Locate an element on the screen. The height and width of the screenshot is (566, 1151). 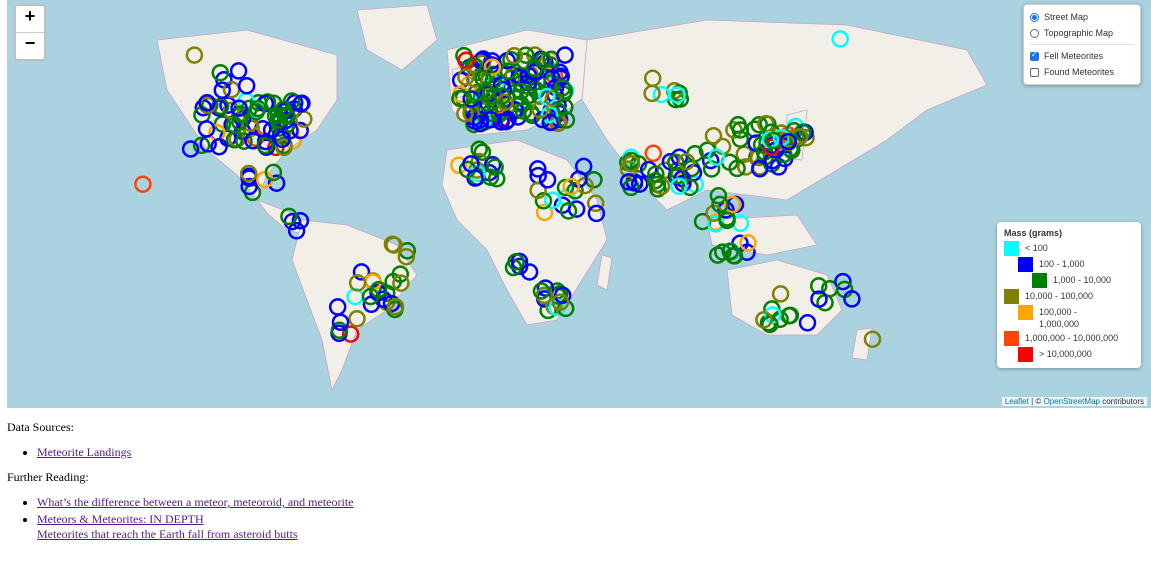
legend-label: > 10,000,000 is located at coordinates (1065, 354).